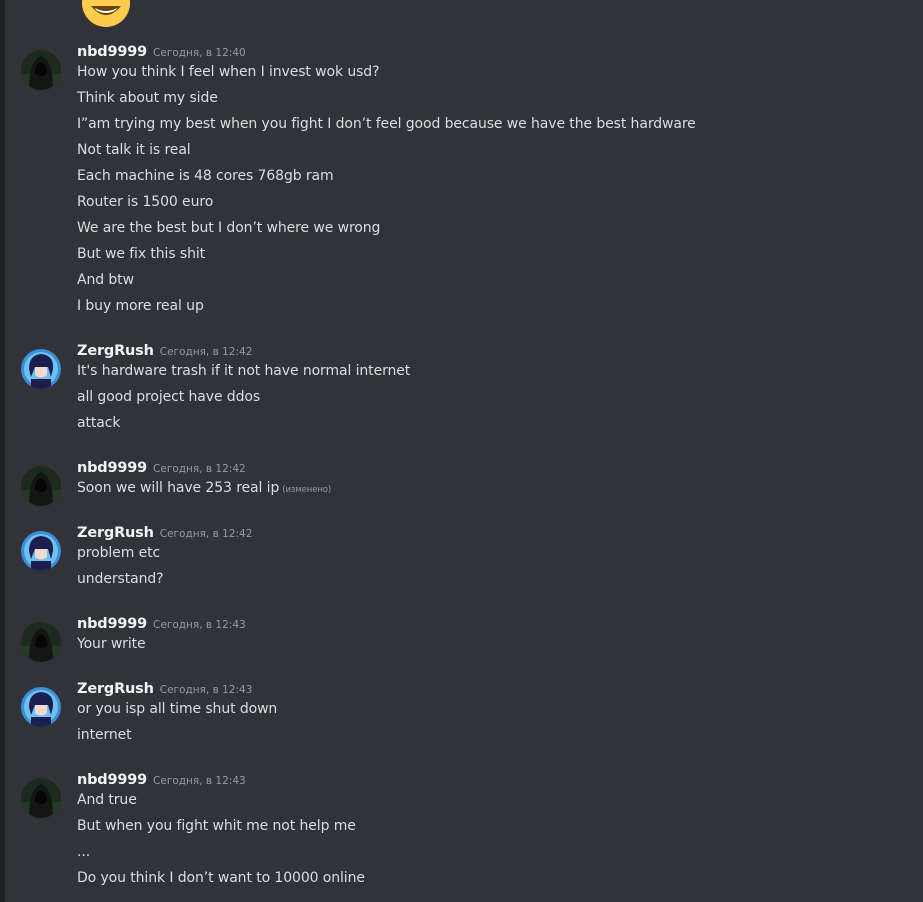  Describe the element at coordinates (307, 490) in the screenshot. I see `edited-label: (изменено)` at that location.